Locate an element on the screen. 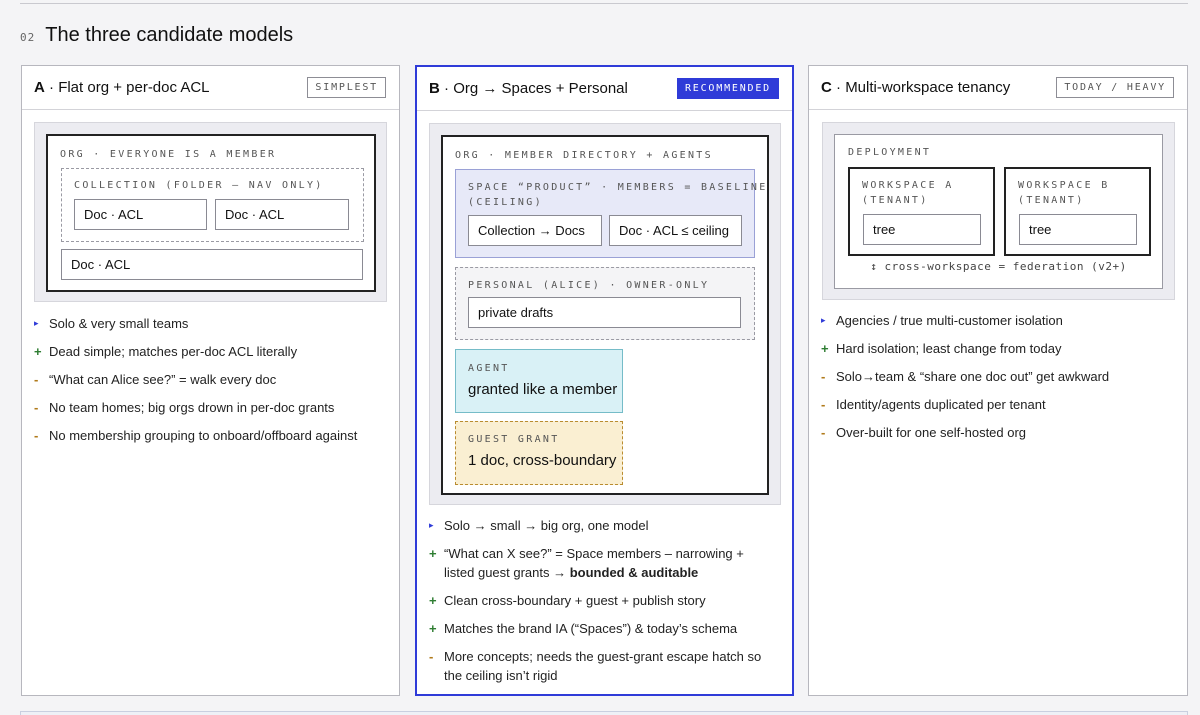 The image size is (1200, 715). bullet-item: ▸ Solo & very small teams is located at coordinates (111, 323).